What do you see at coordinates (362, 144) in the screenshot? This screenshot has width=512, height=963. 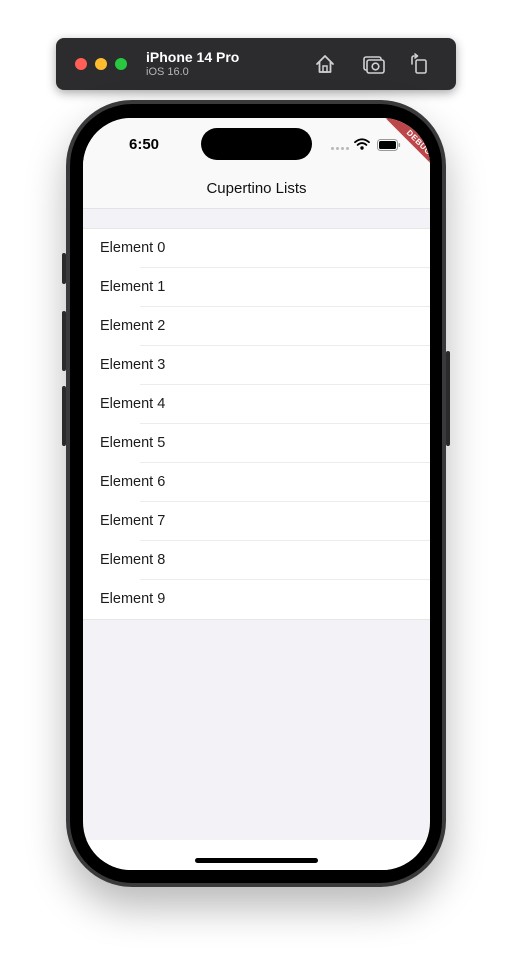 I see `wifi-icon` at bounding box center [362, 144].